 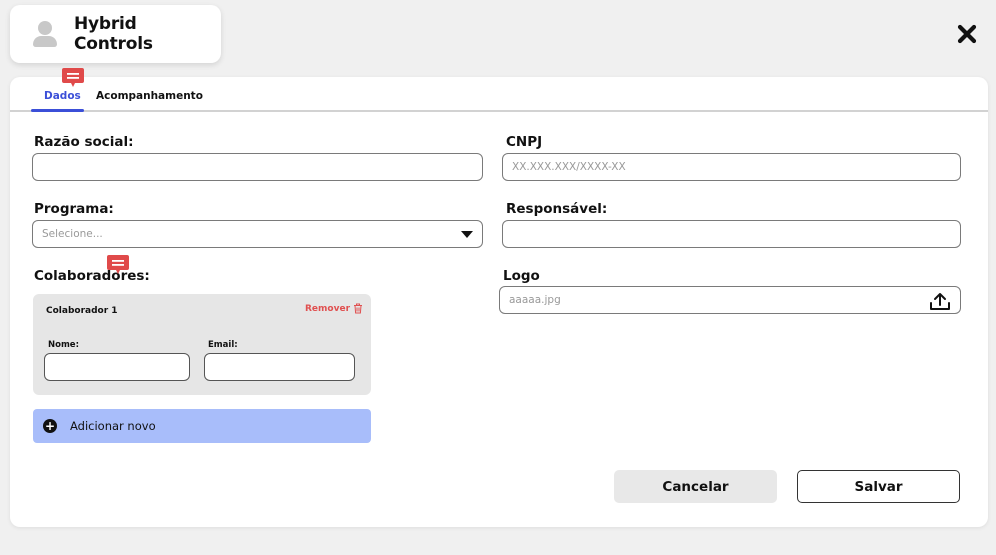 What do you see at coordinates (940, 301) in the screenshot?
I see `upload-icon` at bounding box center [940, 301].